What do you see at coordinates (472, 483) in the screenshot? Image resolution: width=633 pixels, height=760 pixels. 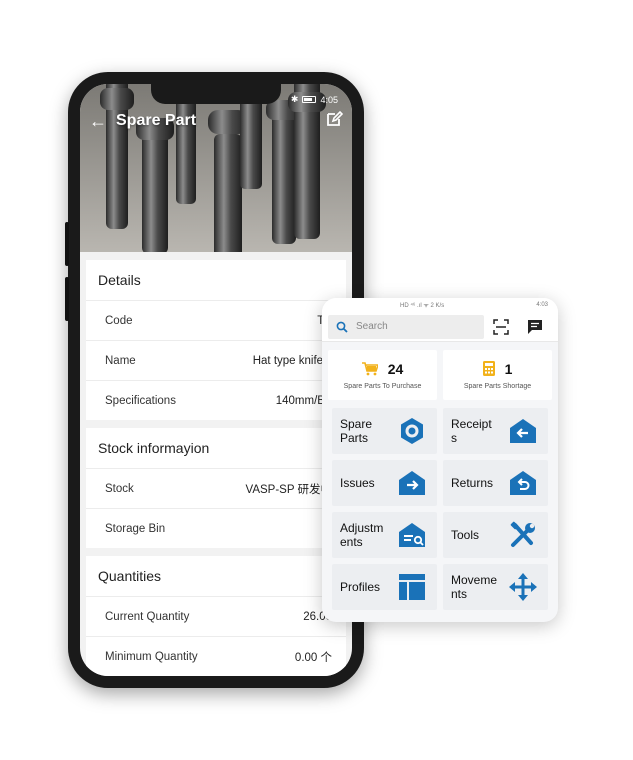 I see `tile-label: Returns` at bounding box center [472, 483].